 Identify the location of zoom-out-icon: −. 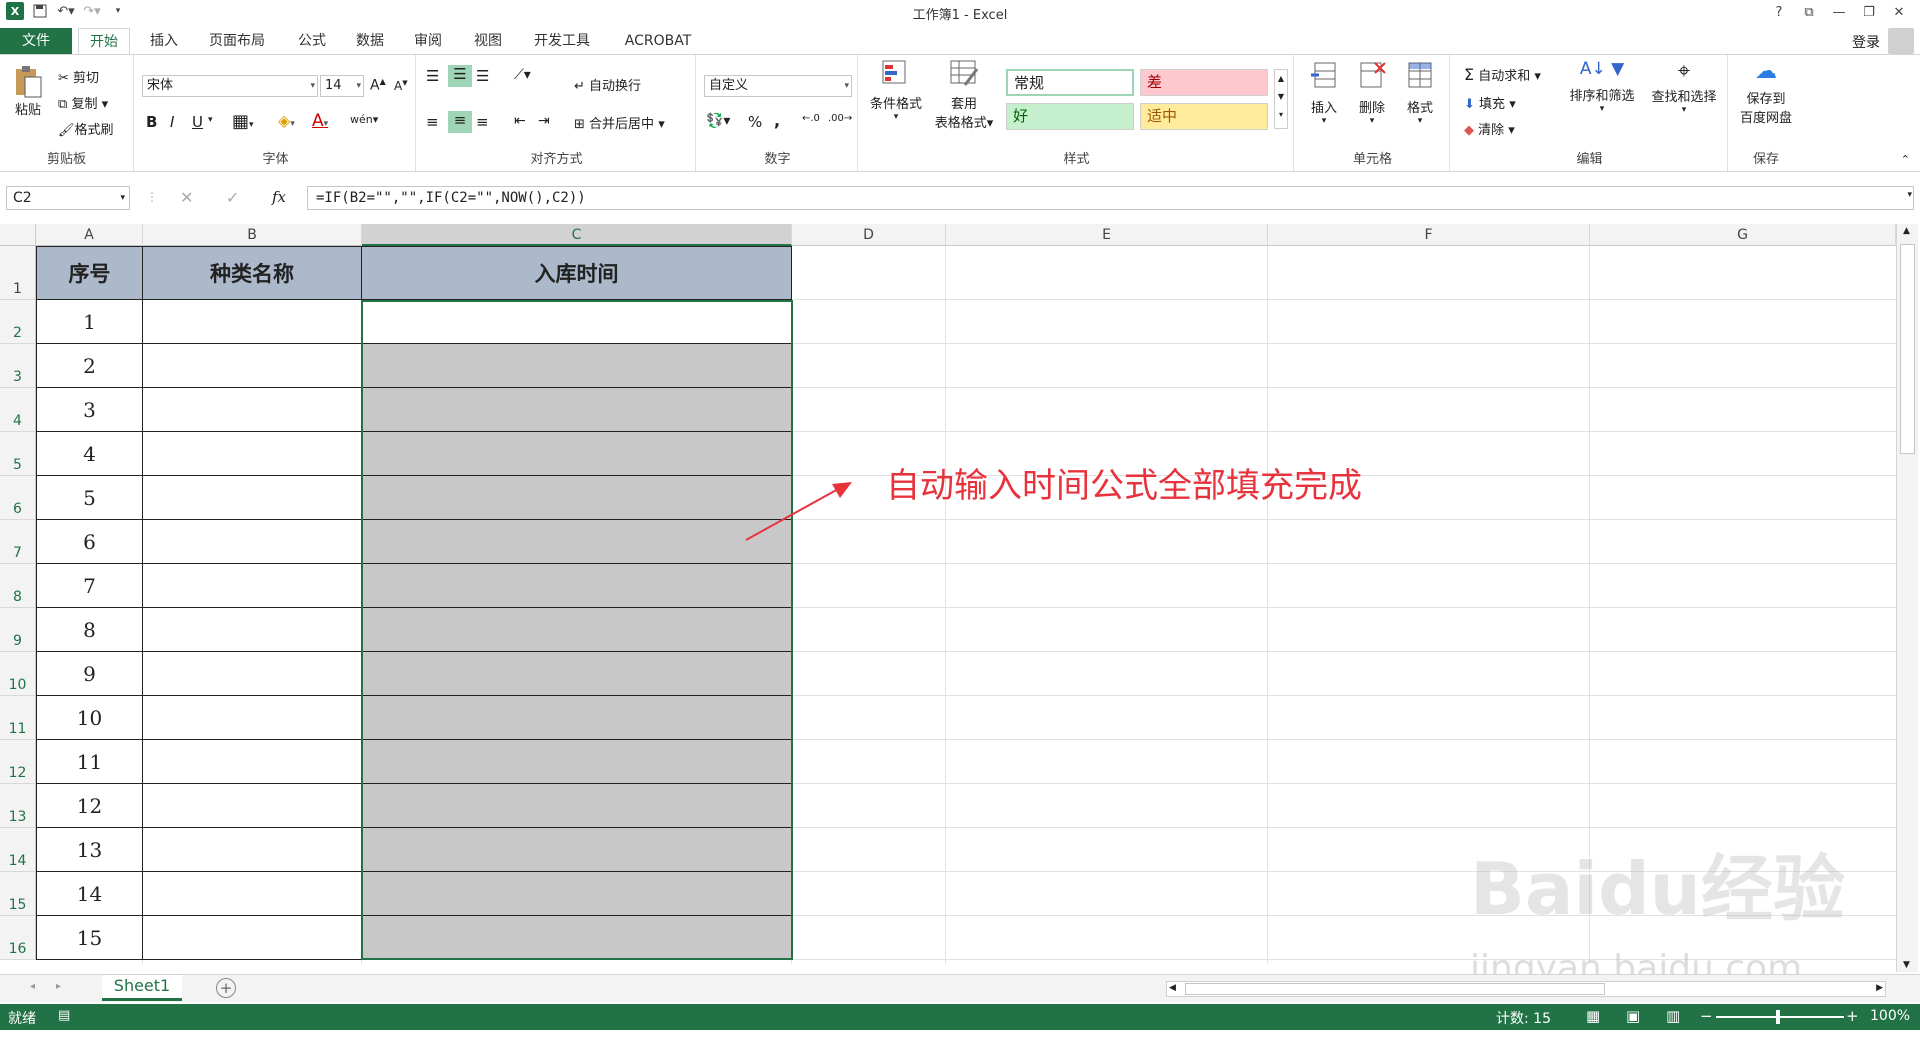
(1706, 1016).